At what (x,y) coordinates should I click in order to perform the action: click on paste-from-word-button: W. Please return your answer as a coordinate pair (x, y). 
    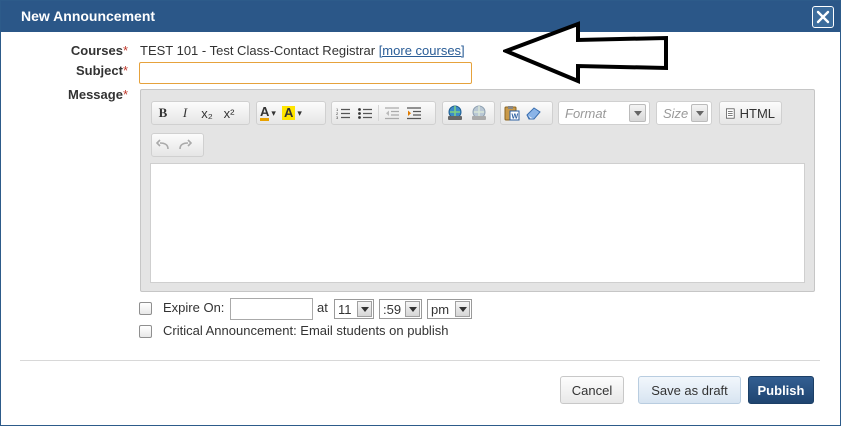
    Looking at the image, I should click on (512, 113).